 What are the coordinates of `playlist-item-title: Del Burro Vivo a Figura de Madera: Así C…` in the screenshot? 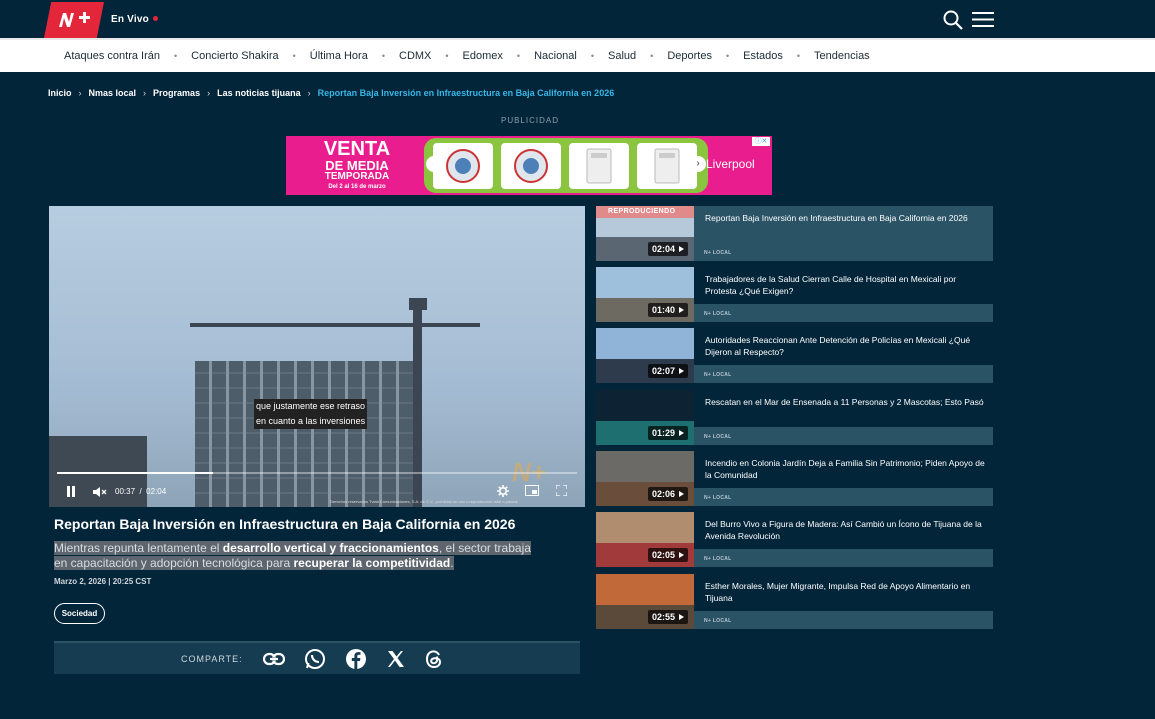 It's located at (846, 530).